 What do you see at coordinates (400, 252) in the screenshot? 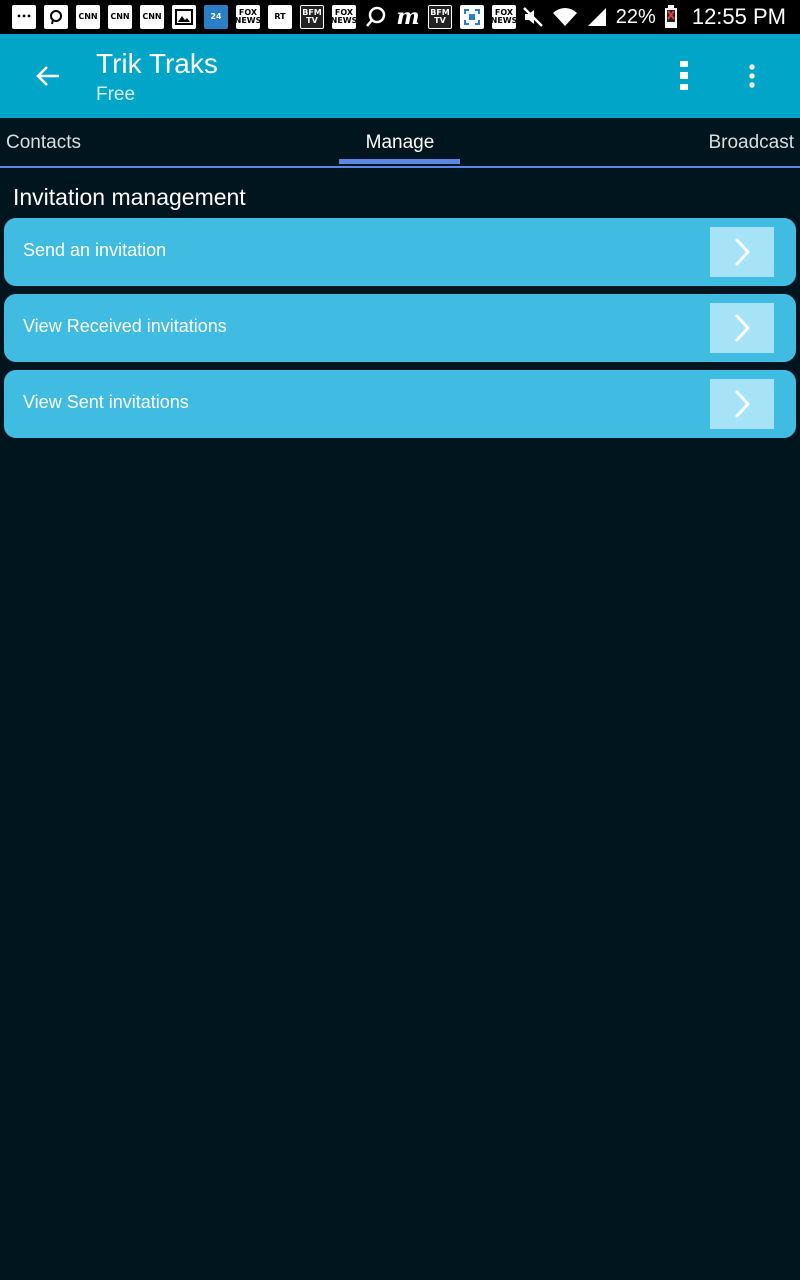
I see `send-invitation-row: Send an invitation` at bounding box center [400, 252].